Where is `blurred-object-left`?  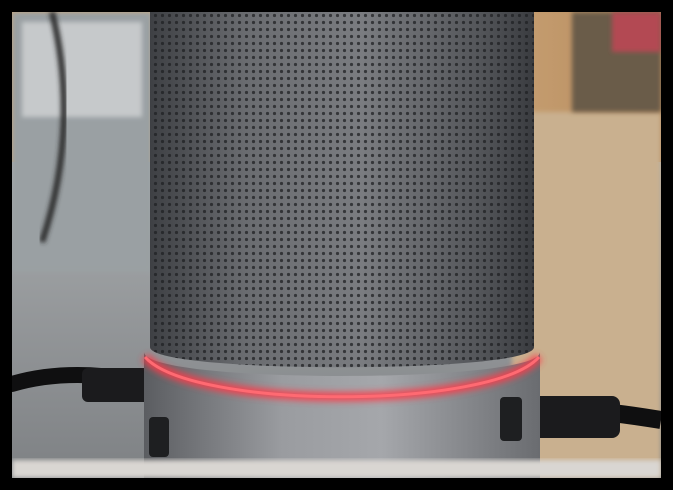 blurred-object-left is located at coordinates (82, 69).